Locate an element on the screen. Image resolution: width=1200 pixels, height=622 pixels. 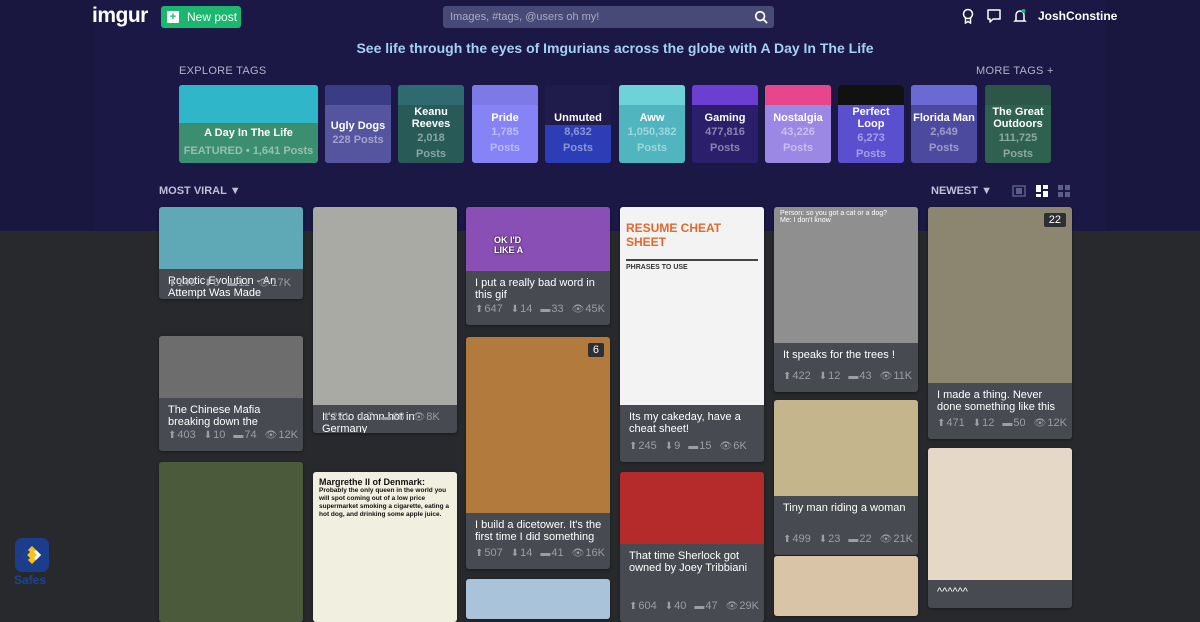
grid-view-icon is located at coordinates (1042, 191).